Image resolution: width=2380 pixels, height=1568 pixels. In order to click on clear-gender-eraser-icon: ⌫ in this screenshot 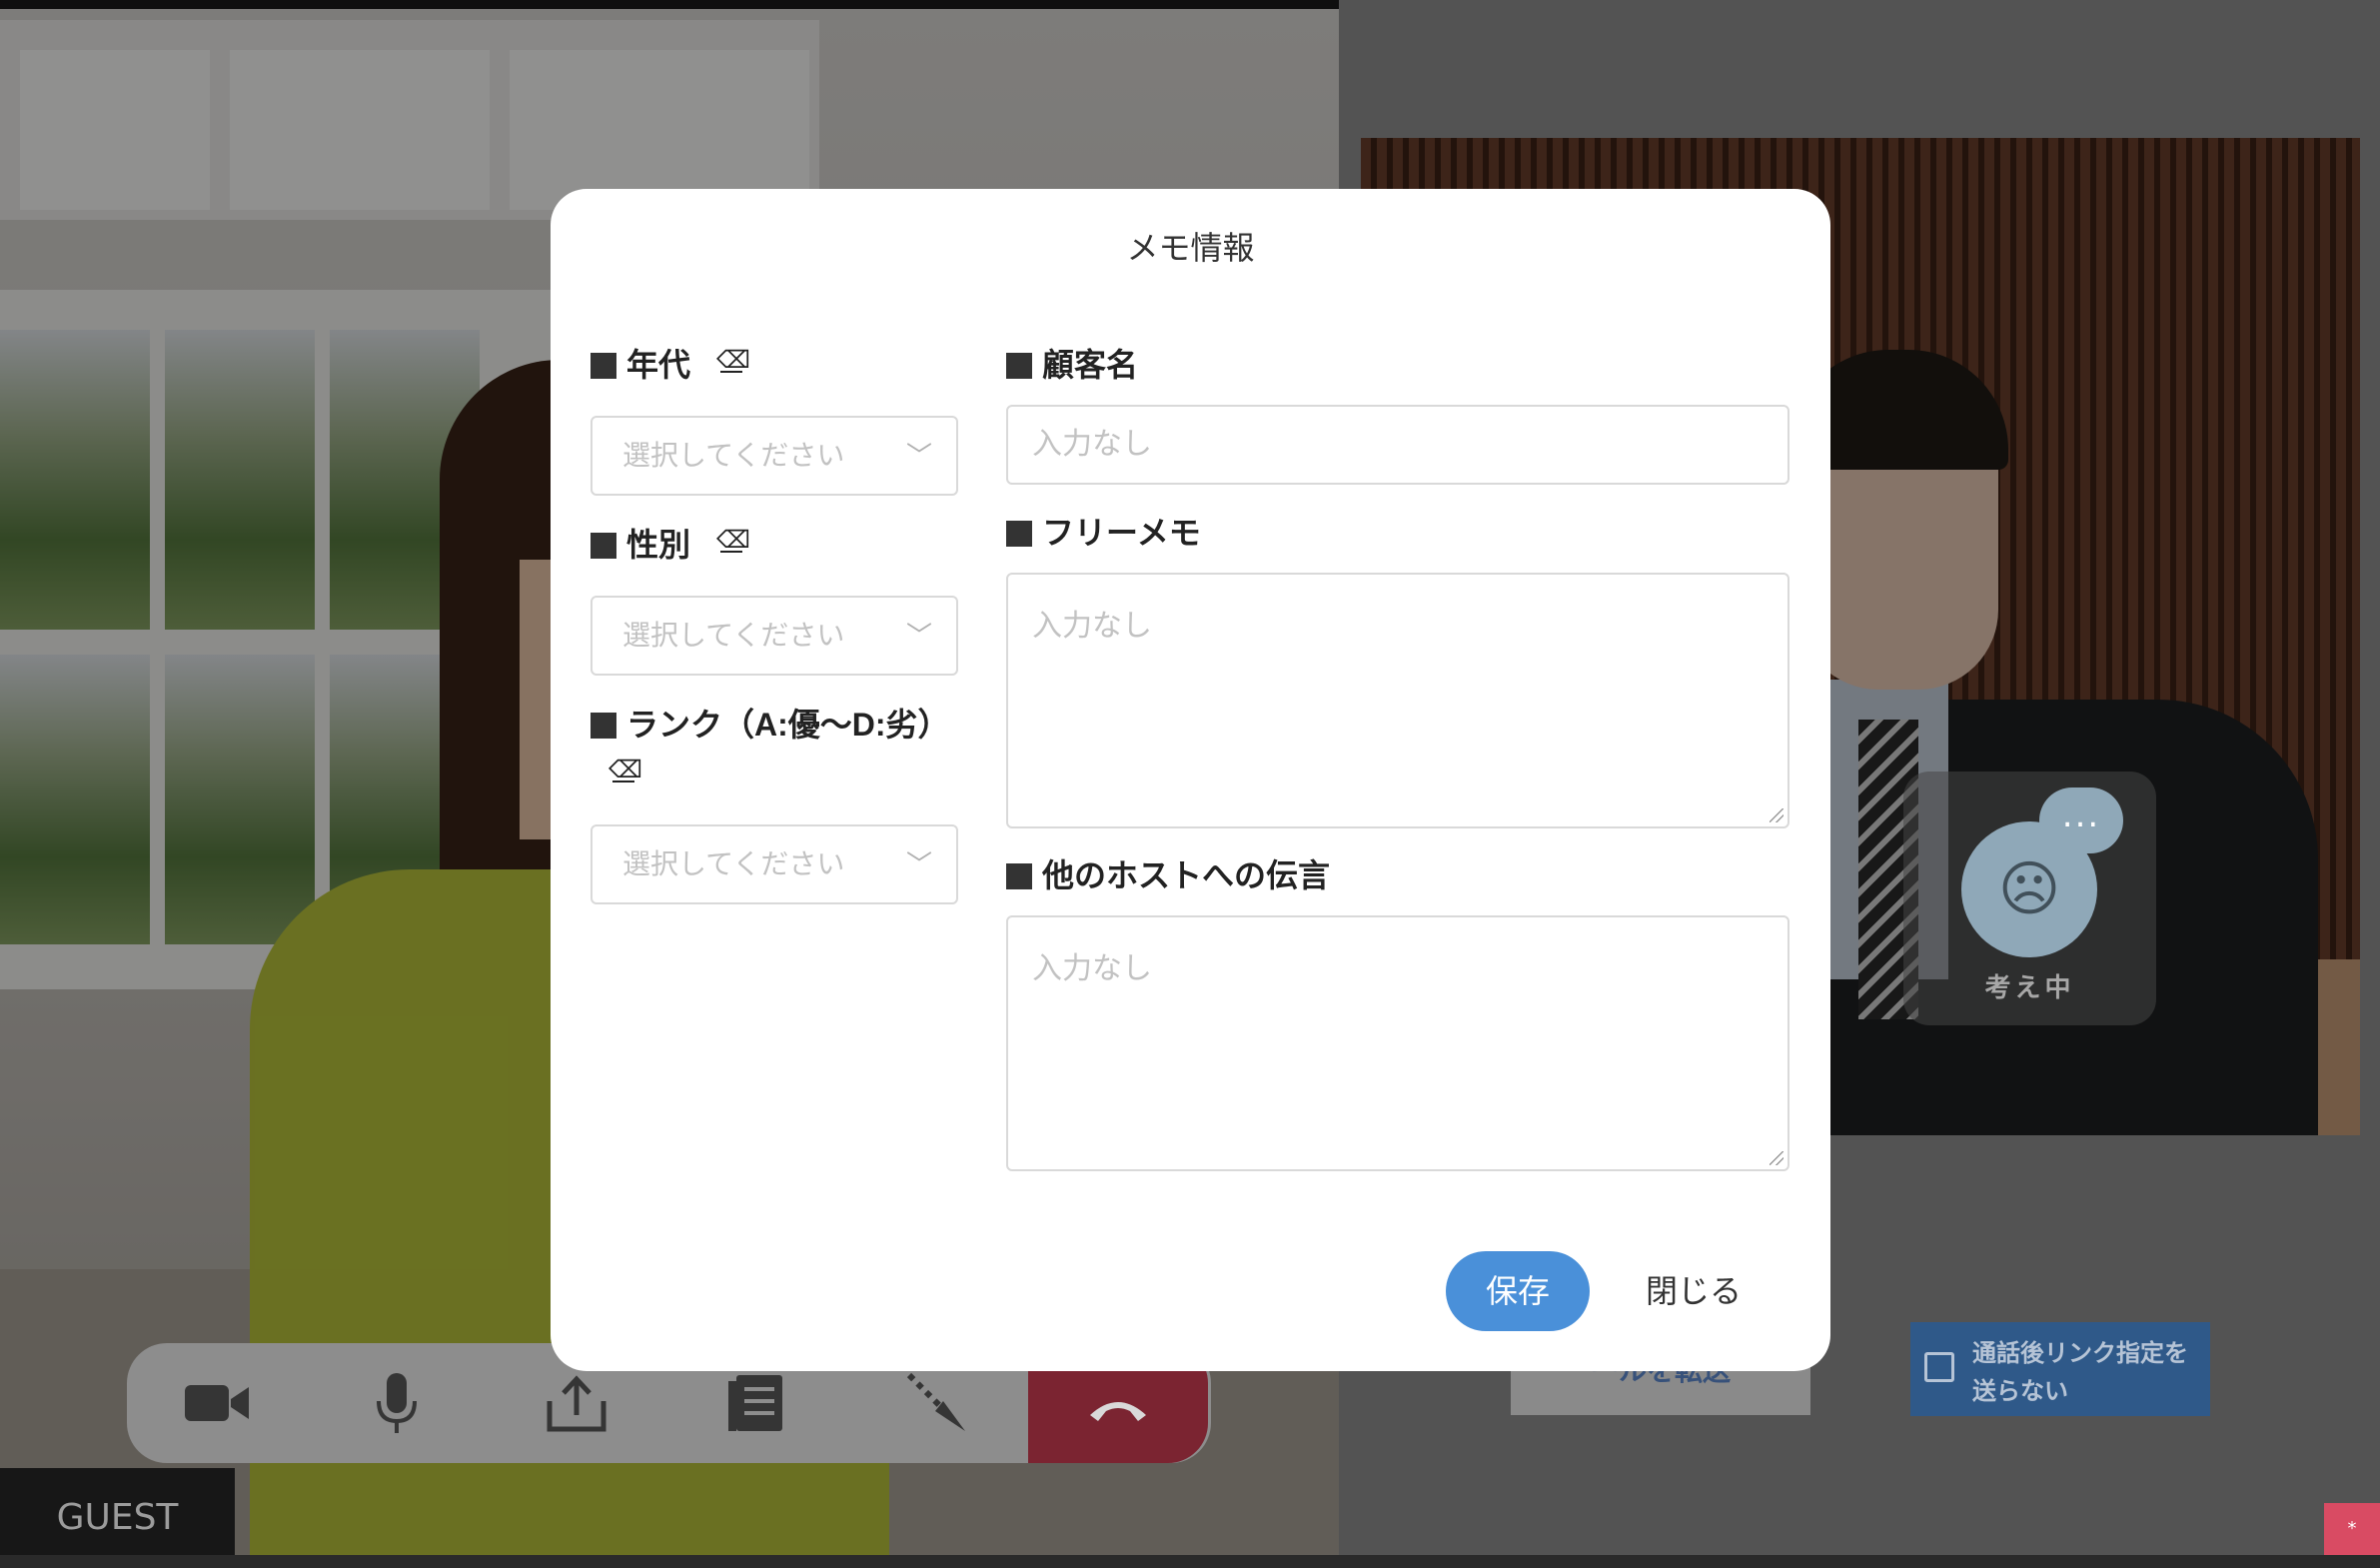, I will do `click(733, 540)`.